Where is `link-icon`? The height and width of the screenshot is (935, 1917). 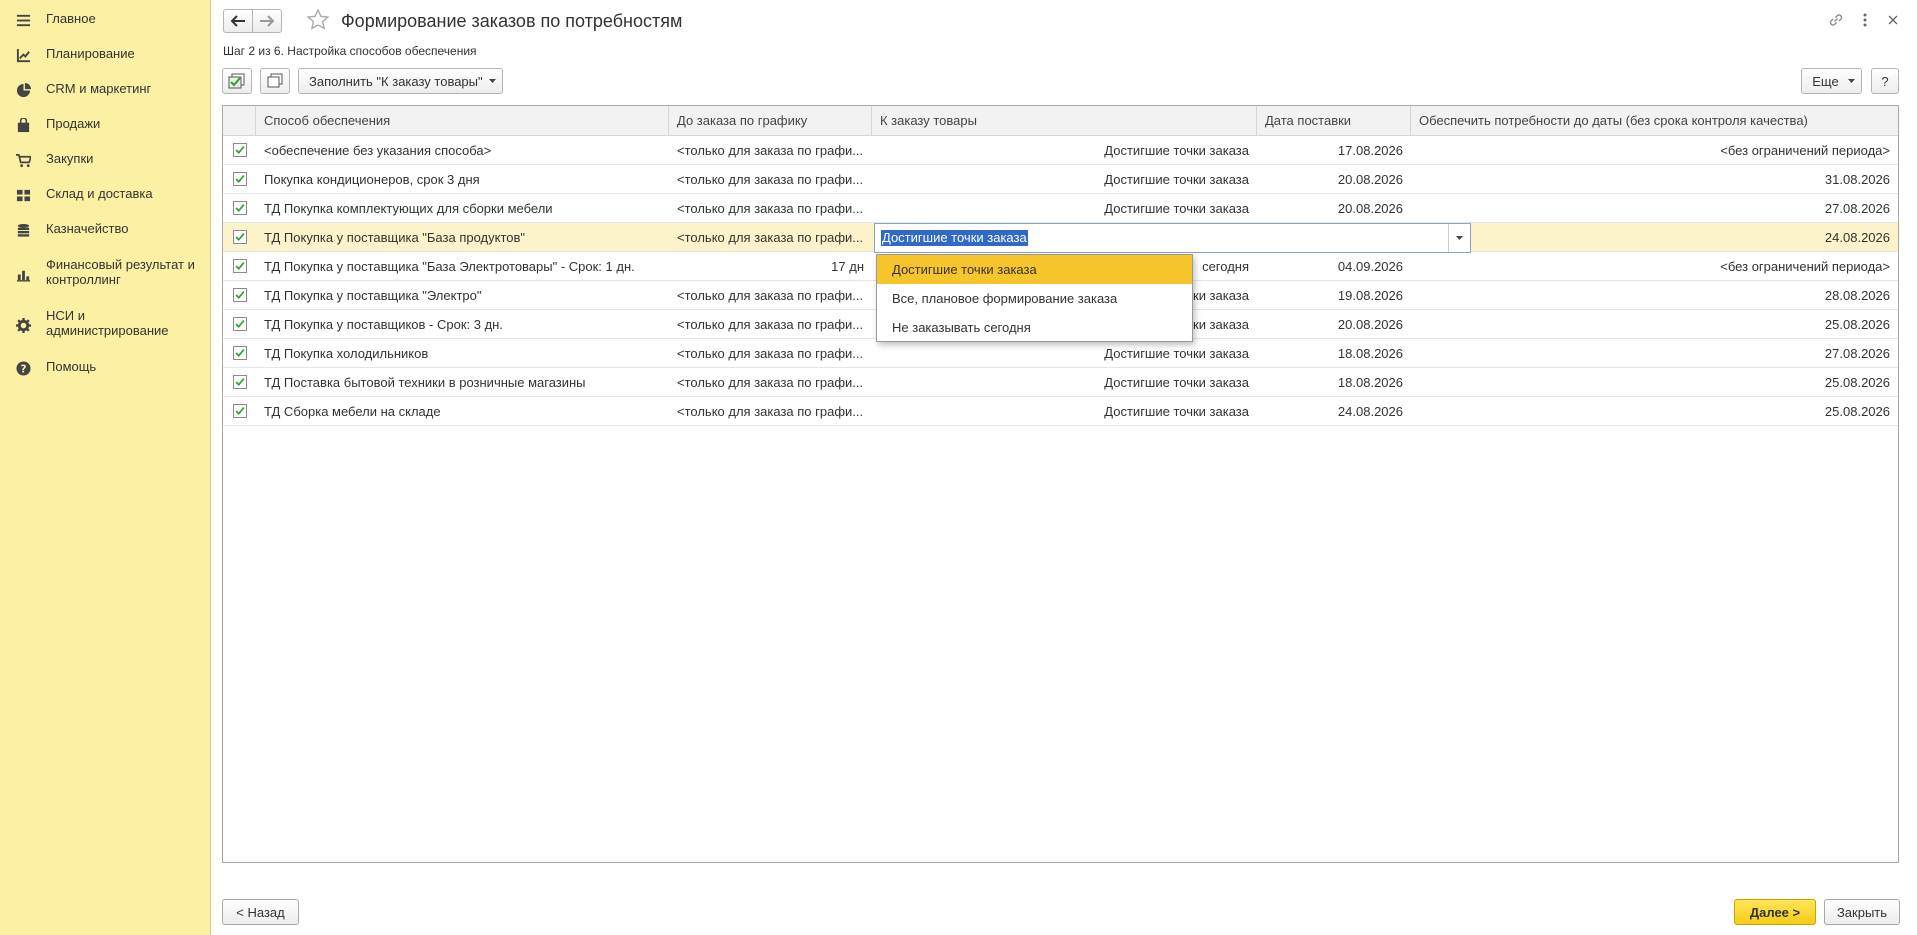 link-icon is located at coordinates (1836, 20).